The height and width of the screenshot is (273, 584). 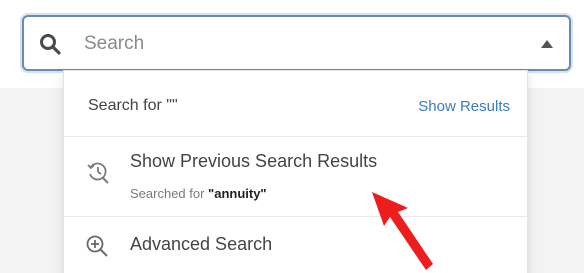 What do you see at coordinates (464, 106) in the screenshot?
I see `show-results-link: Show Results` at bounding box center [464, 106].